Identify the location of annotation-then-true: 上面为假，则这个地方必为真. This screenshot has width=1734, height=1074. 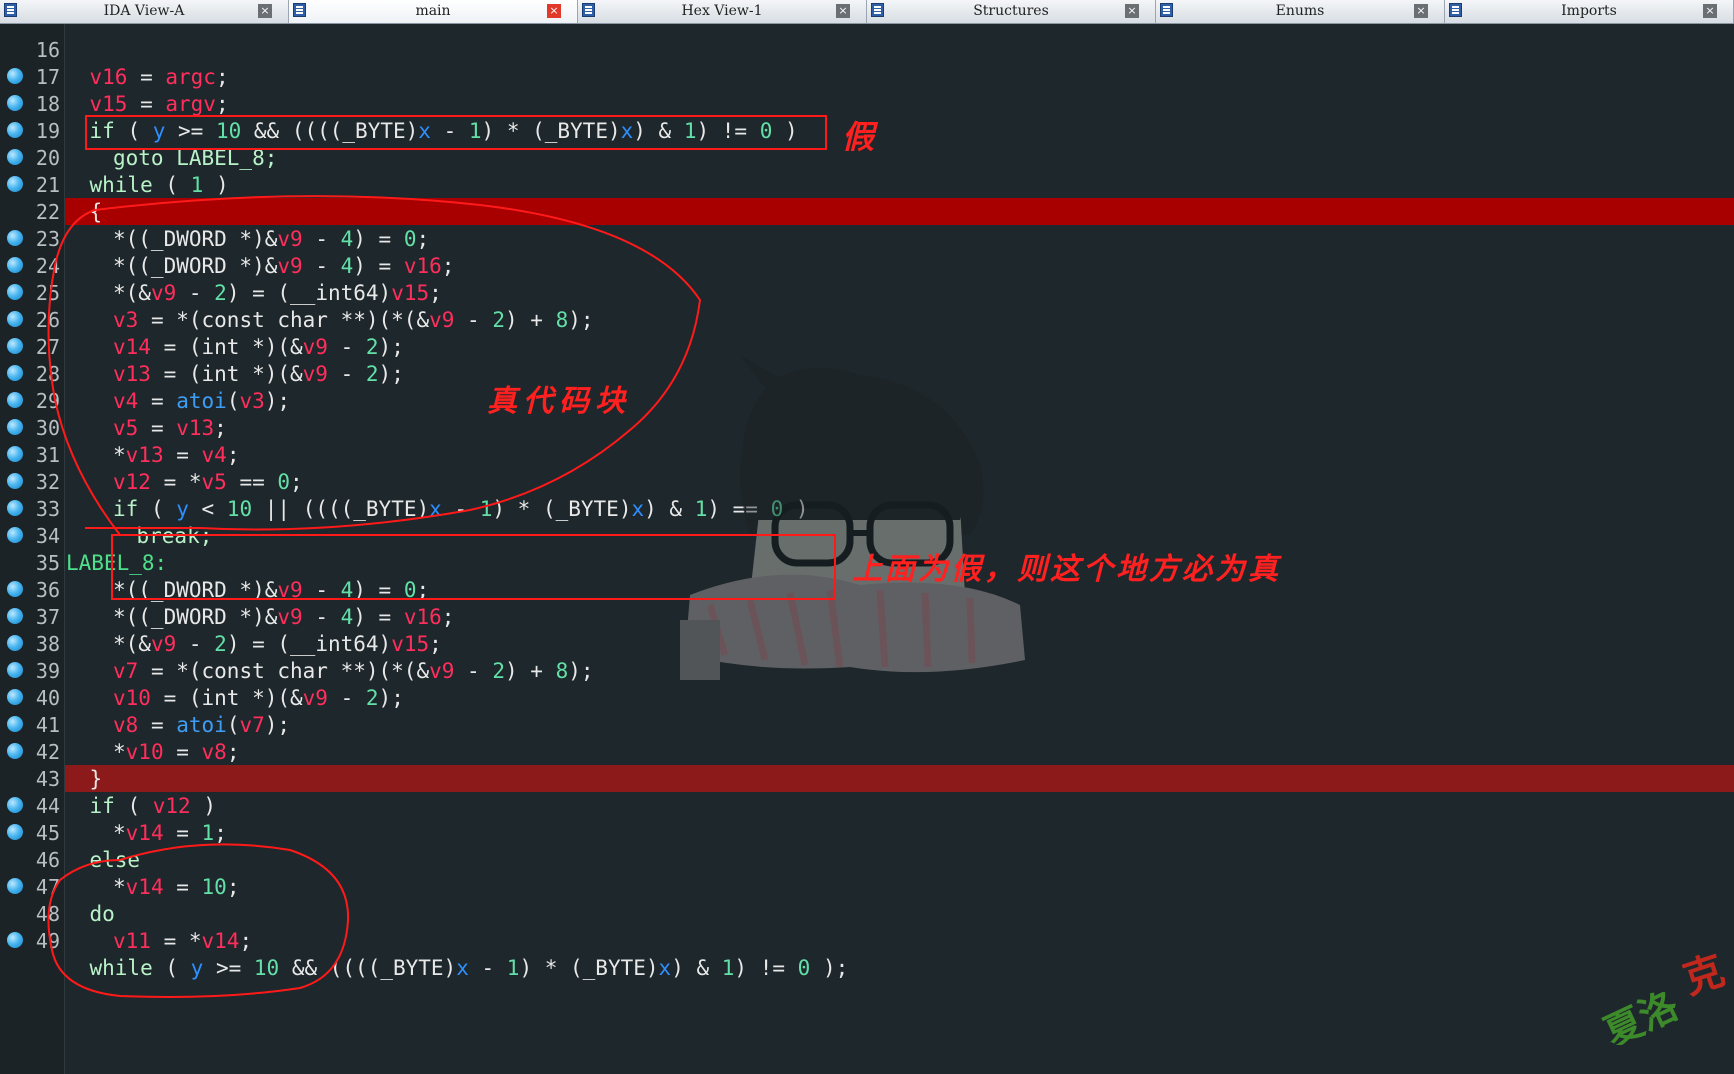
(1066, 569).